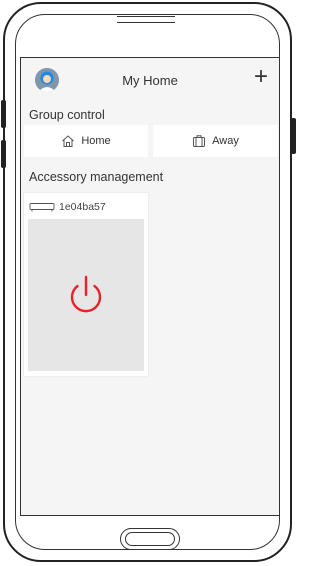 Image resolution: width=320 pixels, height=566 pixels. What do you see at coordinates (146, 19) in the screenshot?
I see `speaker-grille` at bounding box center [146, 19].